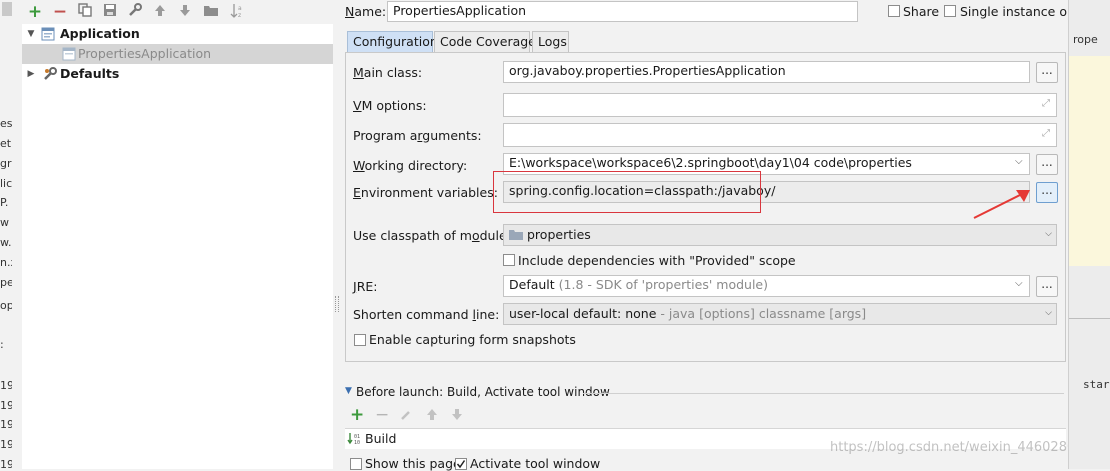 The width and height of the screenshot is (1110, 471). Describe the element at coordinates (763, 313) in the screenshot. I see `shorten-command-line-hint: - java [options] classname [args]` at that location.